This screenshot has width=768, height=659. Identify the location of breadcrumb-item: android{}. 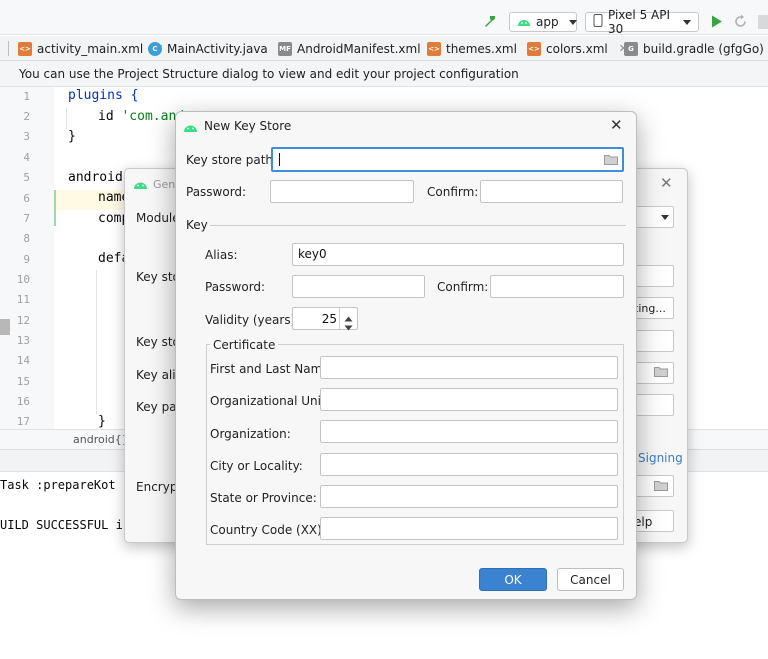
(101, 439).